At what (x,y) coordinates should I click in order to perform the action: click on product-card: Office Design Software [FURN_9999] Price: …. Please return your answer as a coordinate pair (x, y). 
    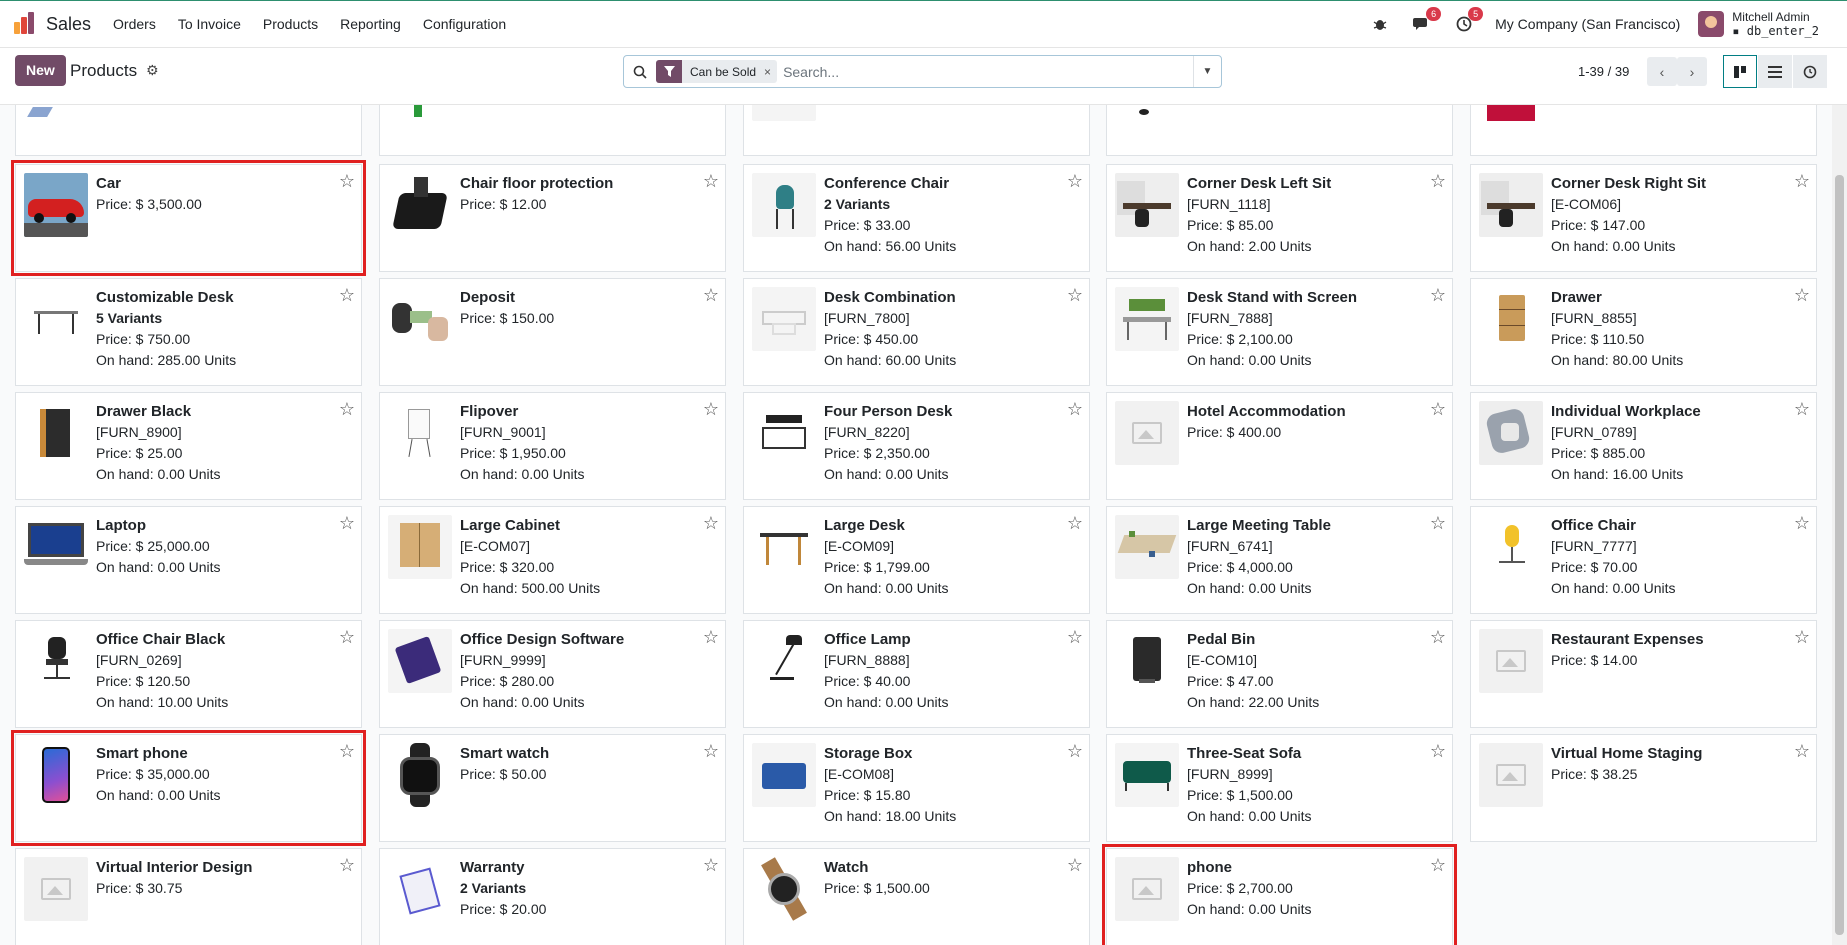
    Looking at the image, I should click on (552, 674).